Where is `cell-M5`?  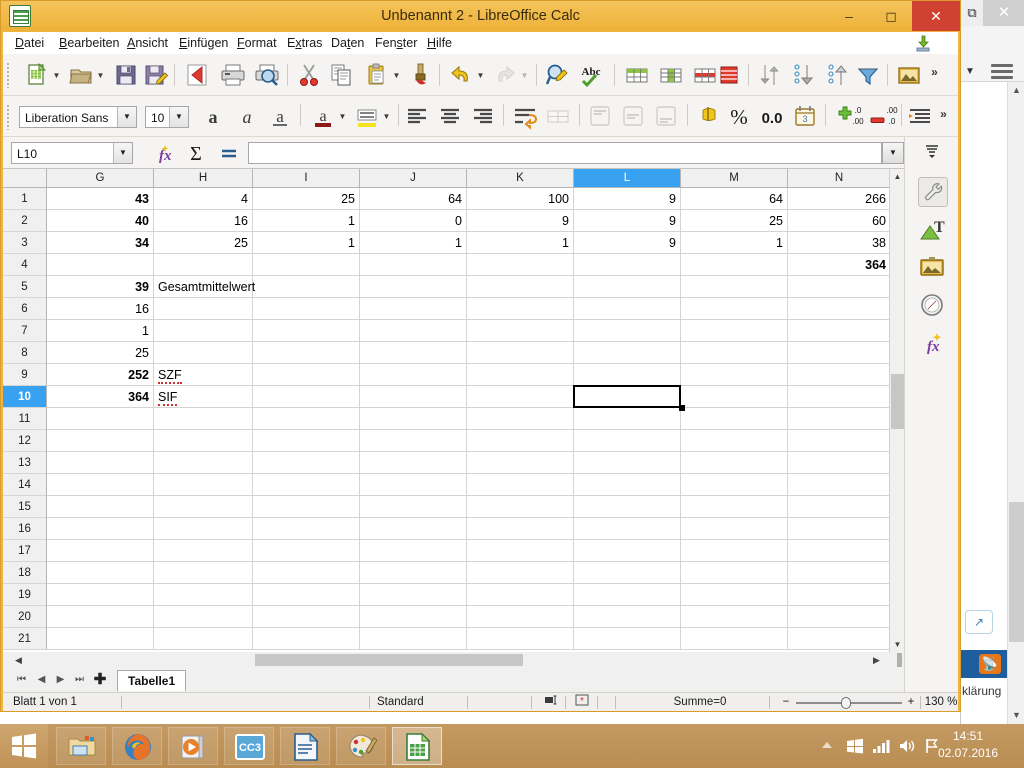
cell-M5 is located at coordinates (734, 287).